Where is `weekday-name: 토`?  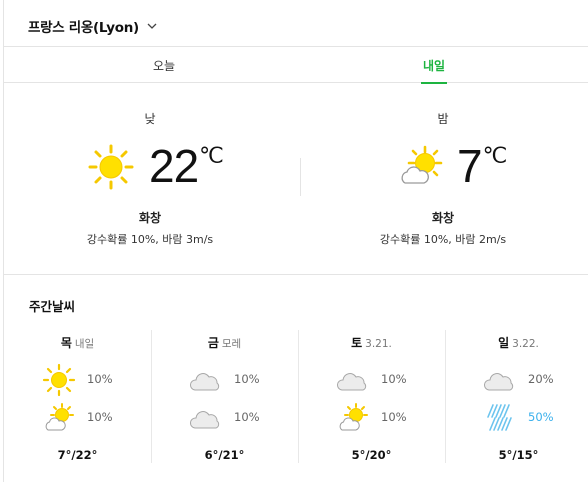
weekday-name: 토 is located at coordinates (357, 343).